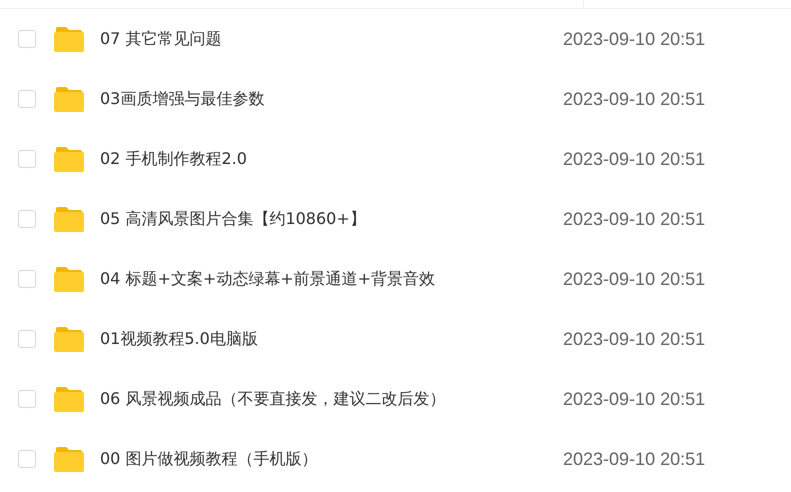 This screenshot has height=492, width=791. What do you see at coordinates (331, 339) in the screenshot?
I see `folder-name: 01视频教程5.0电脑版` at bounding box center [331, 339].